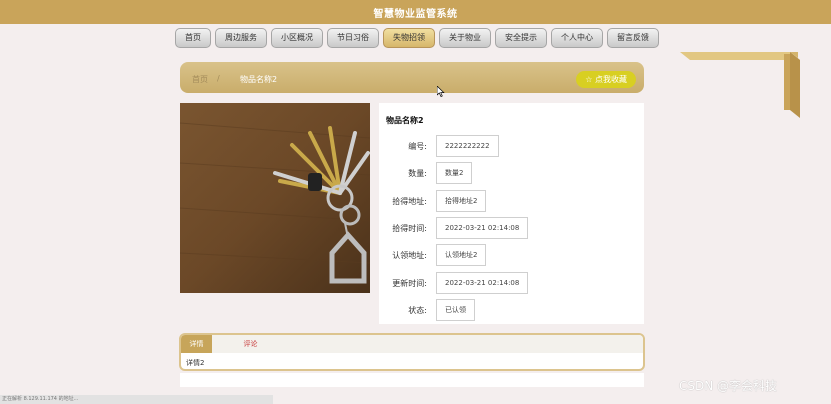 The image size is (831, 404). Describe the element at coordinates (633, 38) in the screenshot. I see `nav-item-feedback: 留言反馈` at that location.